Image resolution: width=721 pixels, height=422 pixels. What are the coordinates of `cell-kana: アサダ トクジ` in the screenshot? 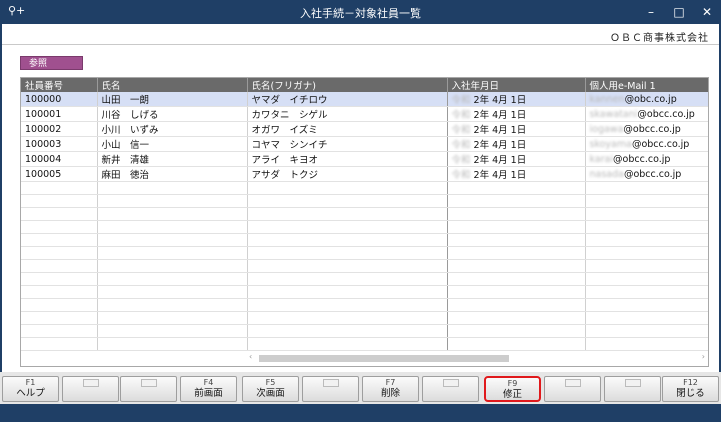 It's located at (347, 174).